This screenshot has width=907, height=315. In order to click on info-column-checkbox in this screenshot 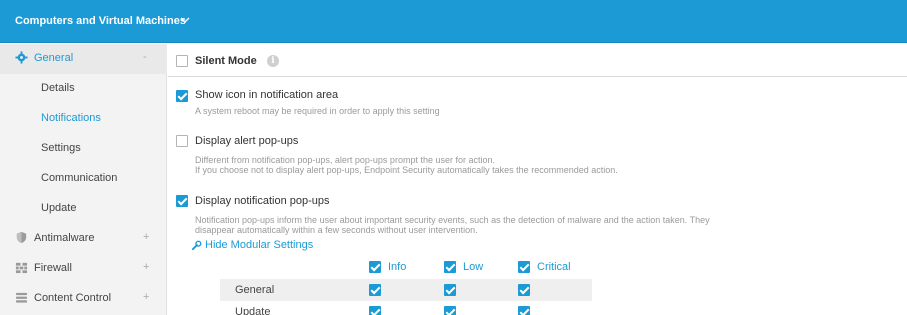, I will do `click(375, 267)`.